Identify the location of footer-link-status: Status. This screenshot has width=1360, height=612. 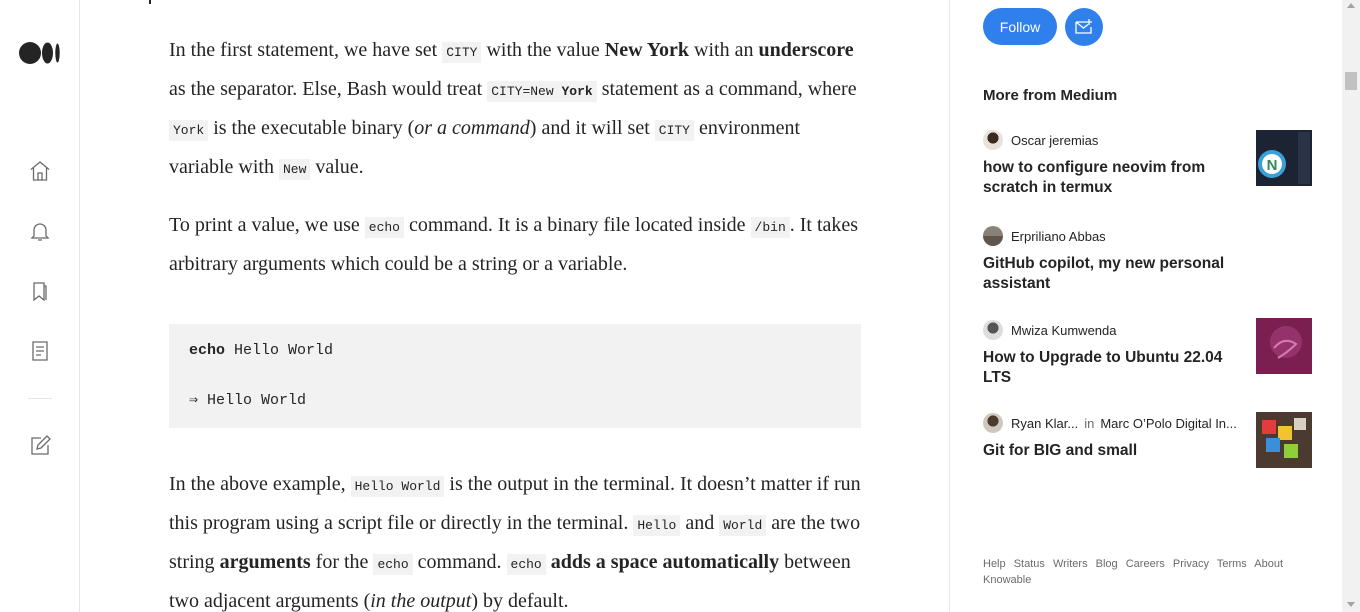
(1029, 564).